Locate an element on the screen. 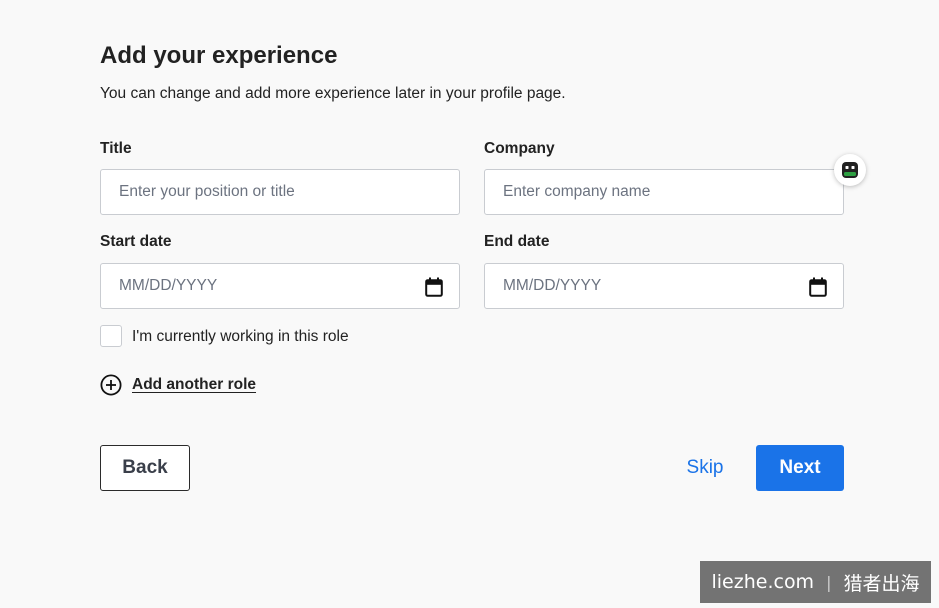  start-date-input is located at coordinates (280, 286).